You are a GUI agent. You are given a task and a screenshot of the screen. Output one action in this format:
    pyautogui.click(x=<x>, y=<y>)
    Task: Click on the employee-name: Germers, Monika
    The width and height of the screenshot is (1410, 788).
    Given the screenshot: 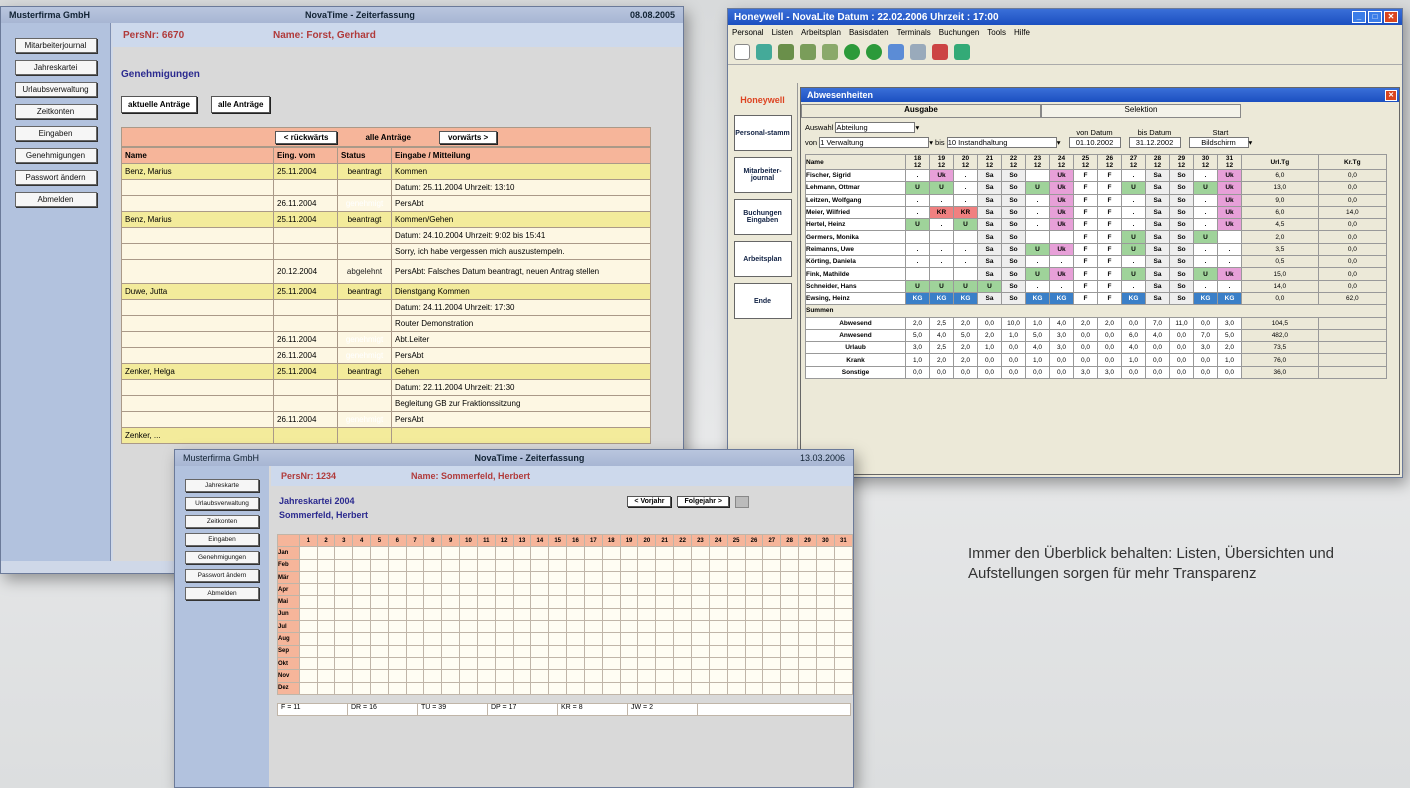 What is the action you would take?
    pyautogui.click(x=855, y=237)
    